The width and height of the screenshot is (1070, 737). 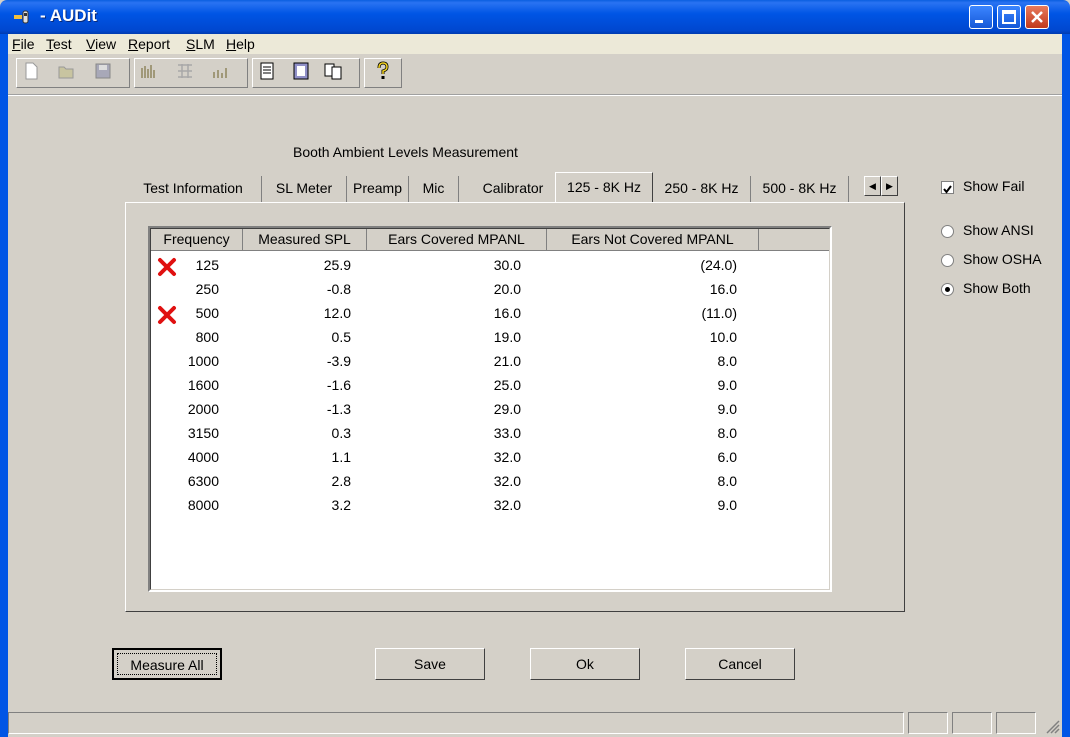 What do you see at coordinates (197, 240) in the screenshot?
I see `column-header-frequency: Frequency` at bounding box center [197, 240].